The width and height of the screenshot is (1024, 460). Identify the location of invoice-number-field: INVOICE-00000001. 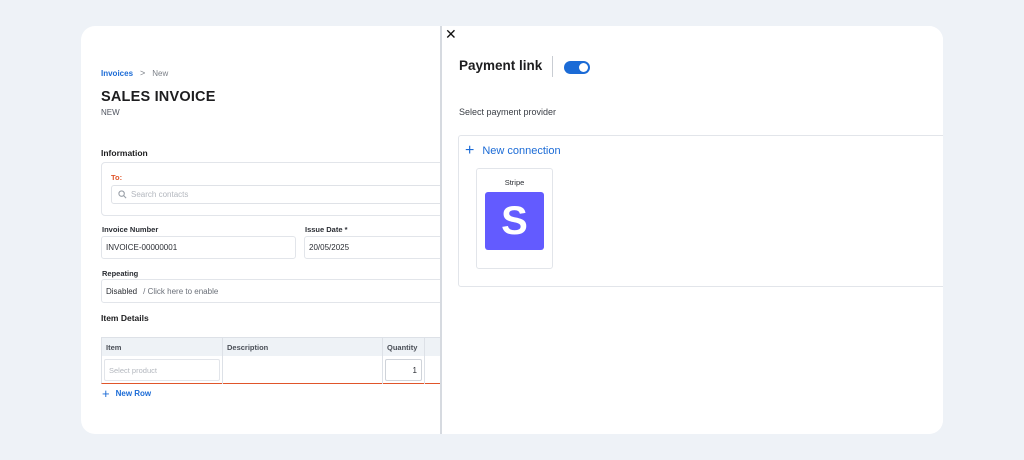
(198, 247).